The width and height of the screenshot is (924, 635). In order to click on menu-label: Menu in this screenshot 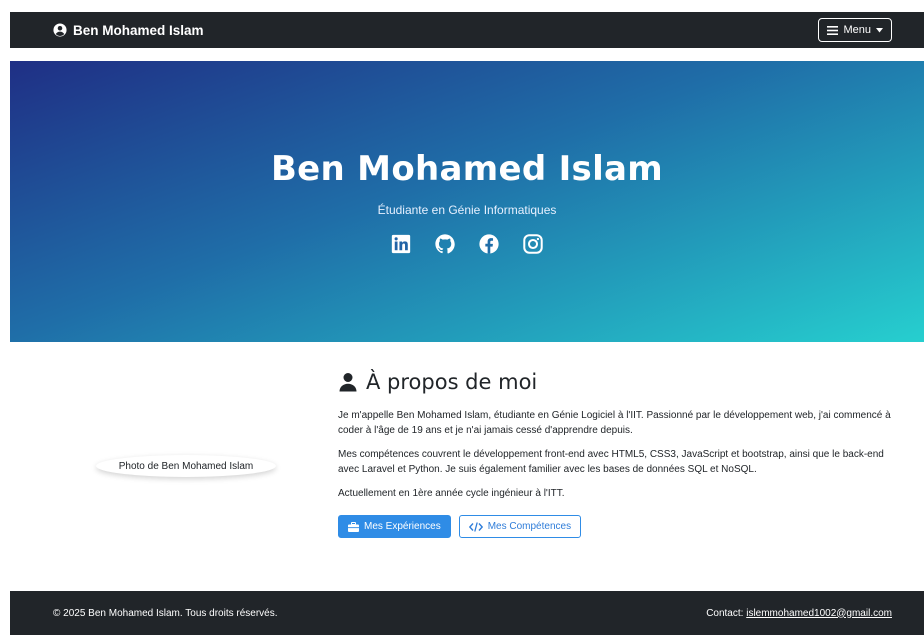, I will do `click(857, 30)`.